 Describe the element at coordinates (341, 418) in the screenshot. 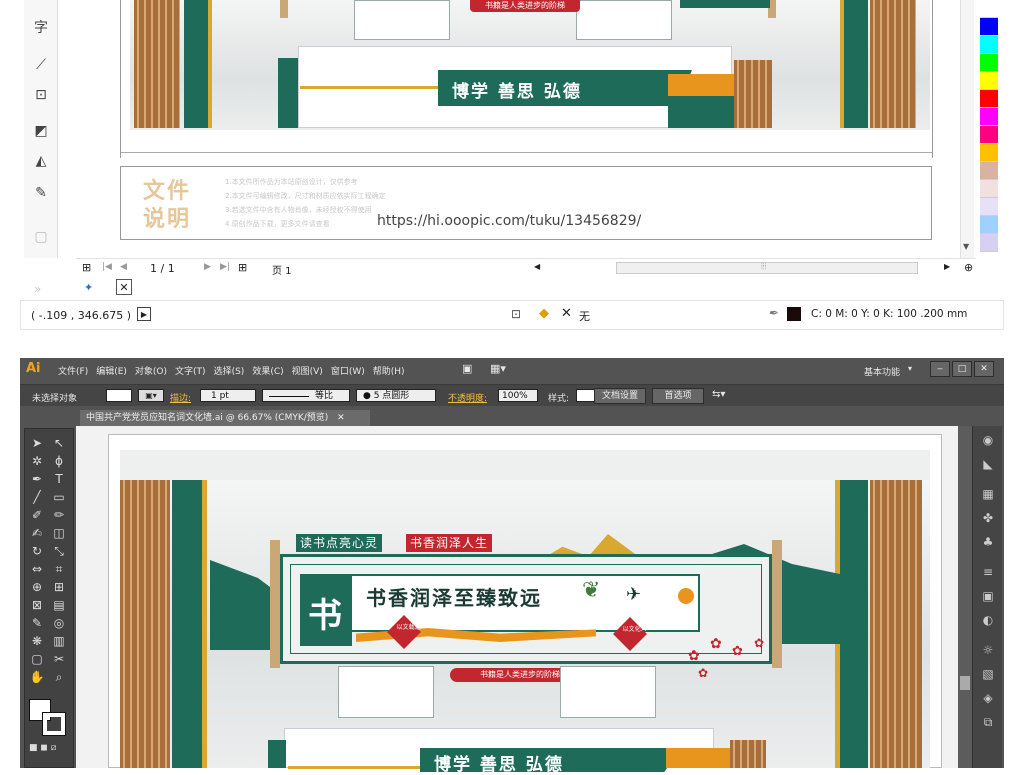

I see `close-tab-icon: ✕` at that location.